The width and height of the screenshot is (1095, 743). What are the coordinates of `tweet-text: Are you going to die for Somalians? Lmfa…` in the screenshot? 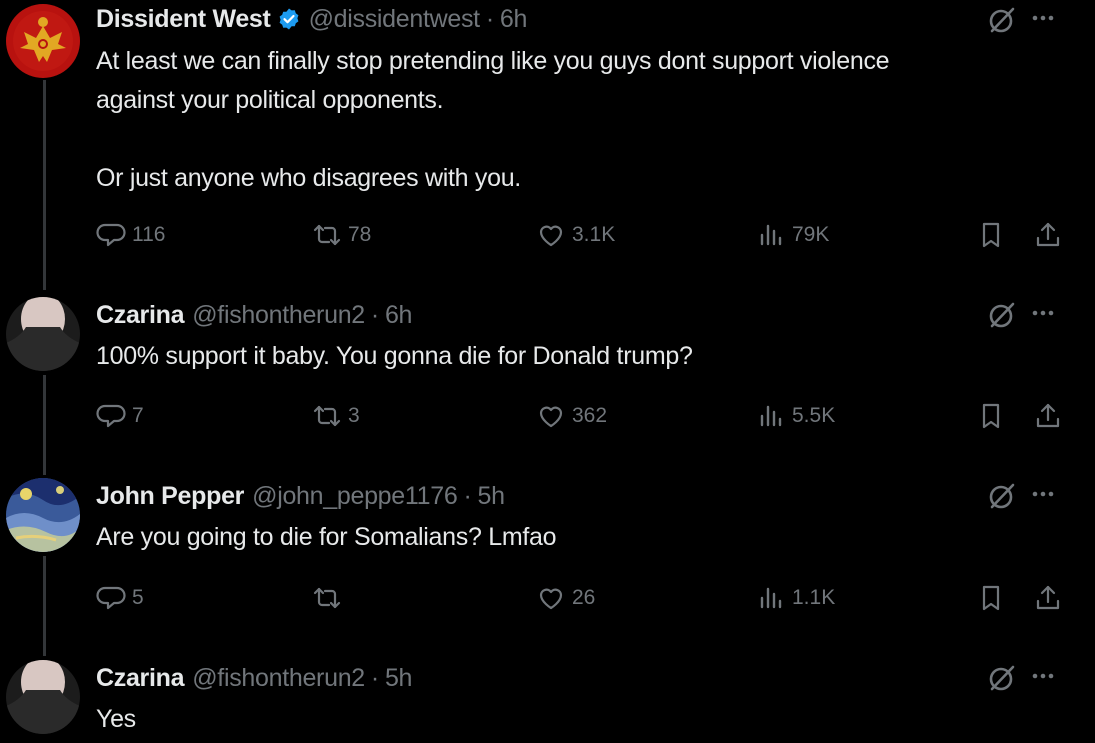 It's located at (326, 537).